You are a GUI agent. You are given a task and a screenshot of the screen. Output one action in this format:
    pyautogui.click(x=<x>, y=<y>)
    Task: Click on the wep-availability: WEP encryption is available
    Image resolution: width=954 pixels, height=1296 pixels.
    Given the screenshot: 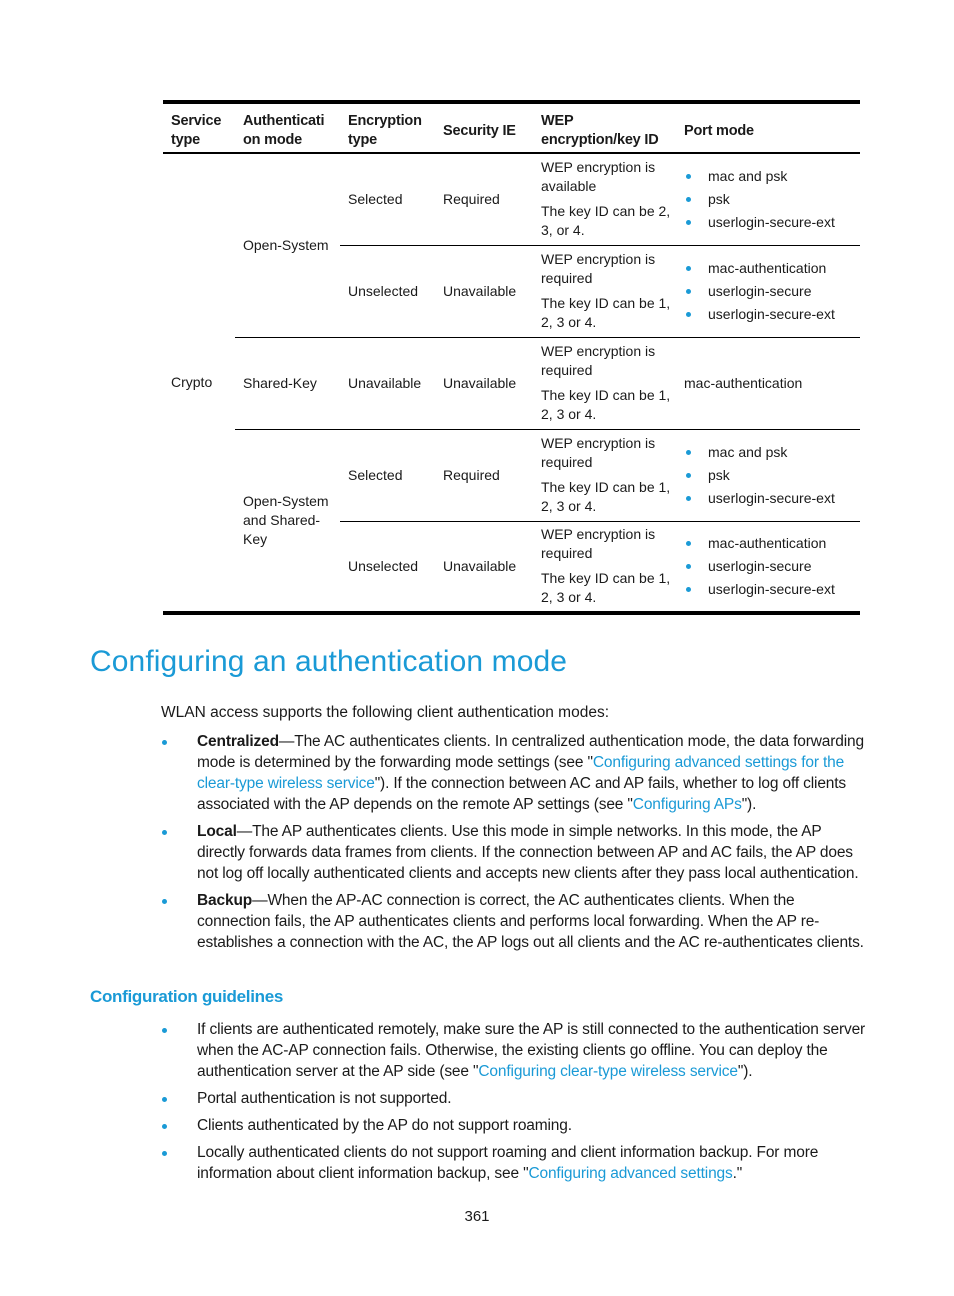 What is the action you would take?
    pyautogui.click(x=598, y=177)
    